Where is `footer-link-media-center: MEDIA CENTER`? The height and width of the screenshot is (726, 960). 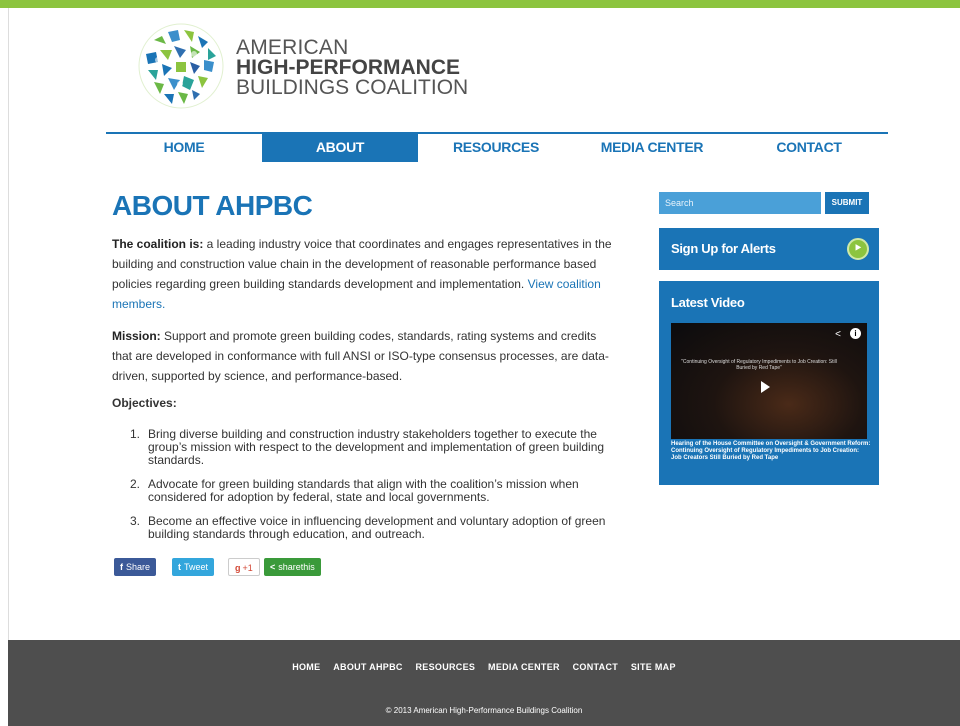
footer-link-media-center: MEDIA CENTER is located at coordinates (524, 667).